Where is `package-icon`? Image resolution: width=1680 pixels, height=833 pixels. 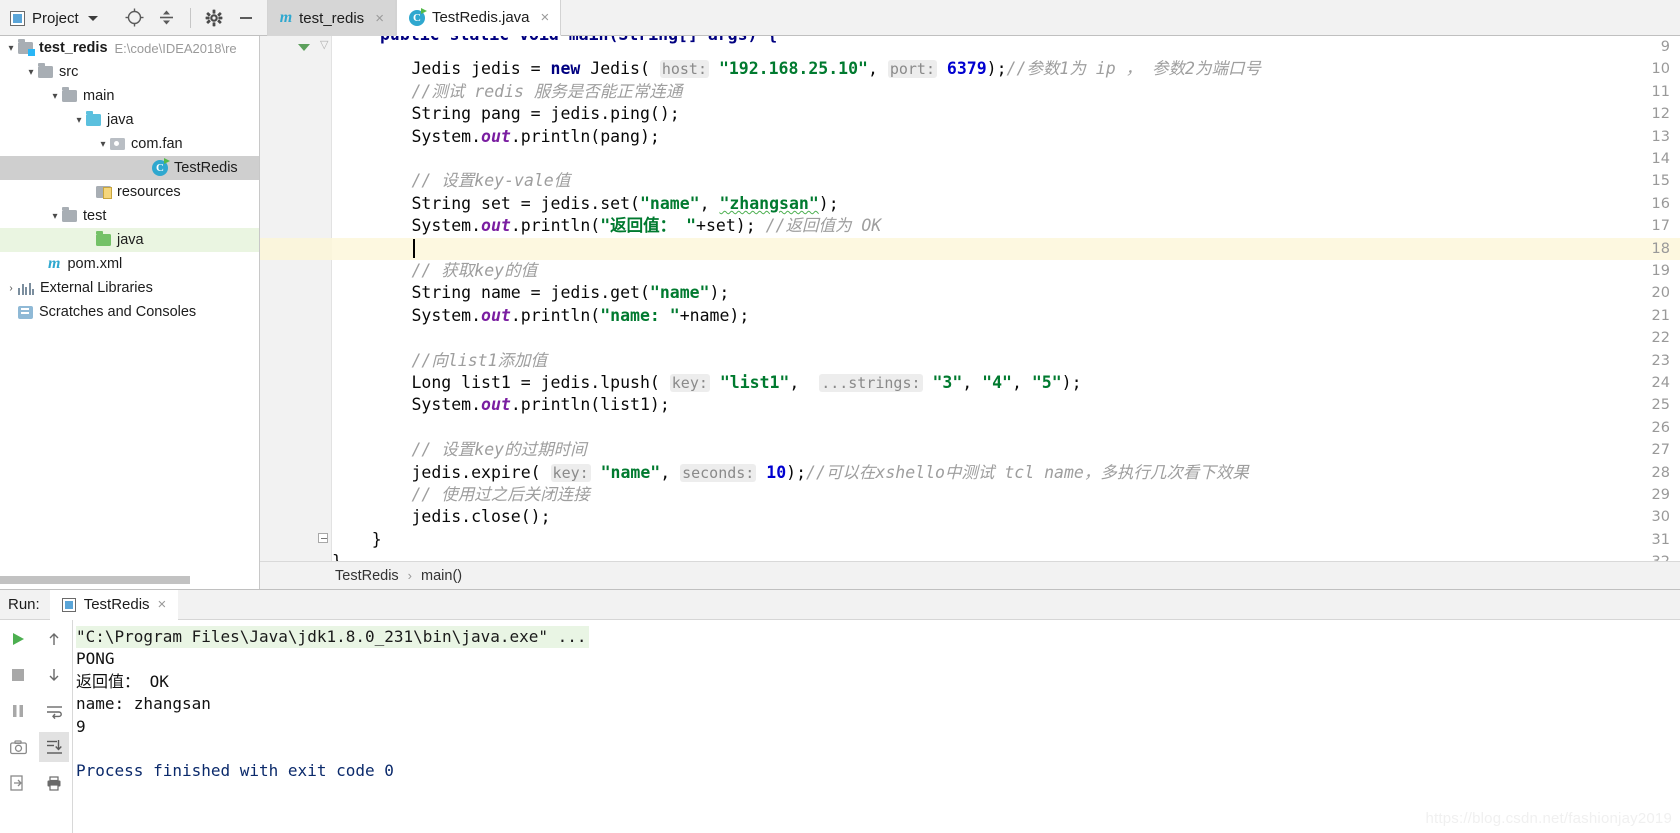 package-icon is located at coordinates (117, 144).